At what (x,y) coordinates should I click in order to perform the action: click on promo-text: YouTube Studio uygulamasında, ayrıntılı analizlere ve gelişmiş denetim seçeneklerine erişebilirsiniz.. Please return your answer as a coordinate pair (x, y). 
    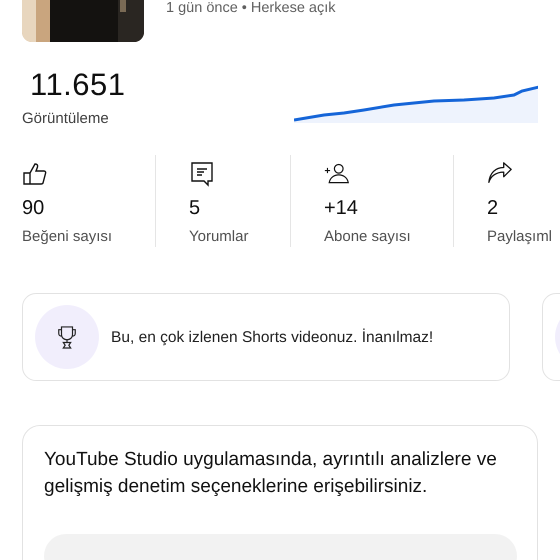
    Looking at the image, I should click on (271, 473).